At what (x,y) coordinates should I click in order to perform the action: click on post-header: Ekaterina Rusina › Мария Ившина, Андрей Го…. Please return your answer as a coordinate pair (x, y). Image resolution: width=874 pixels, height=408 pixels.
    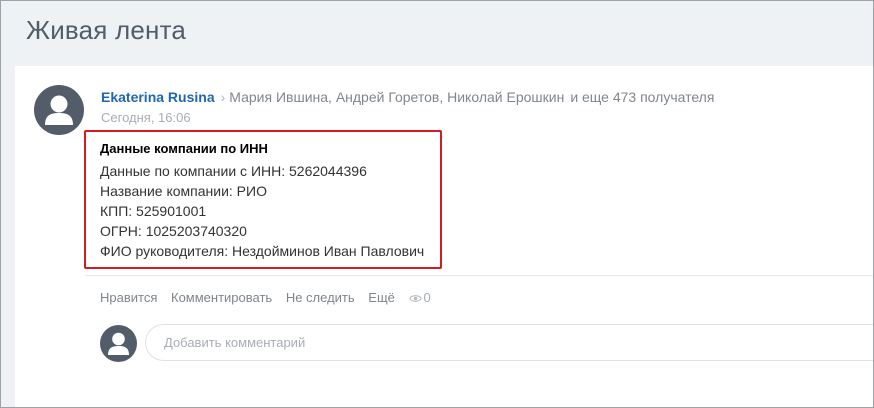
    Looking at the image, I should click on (407, 97).